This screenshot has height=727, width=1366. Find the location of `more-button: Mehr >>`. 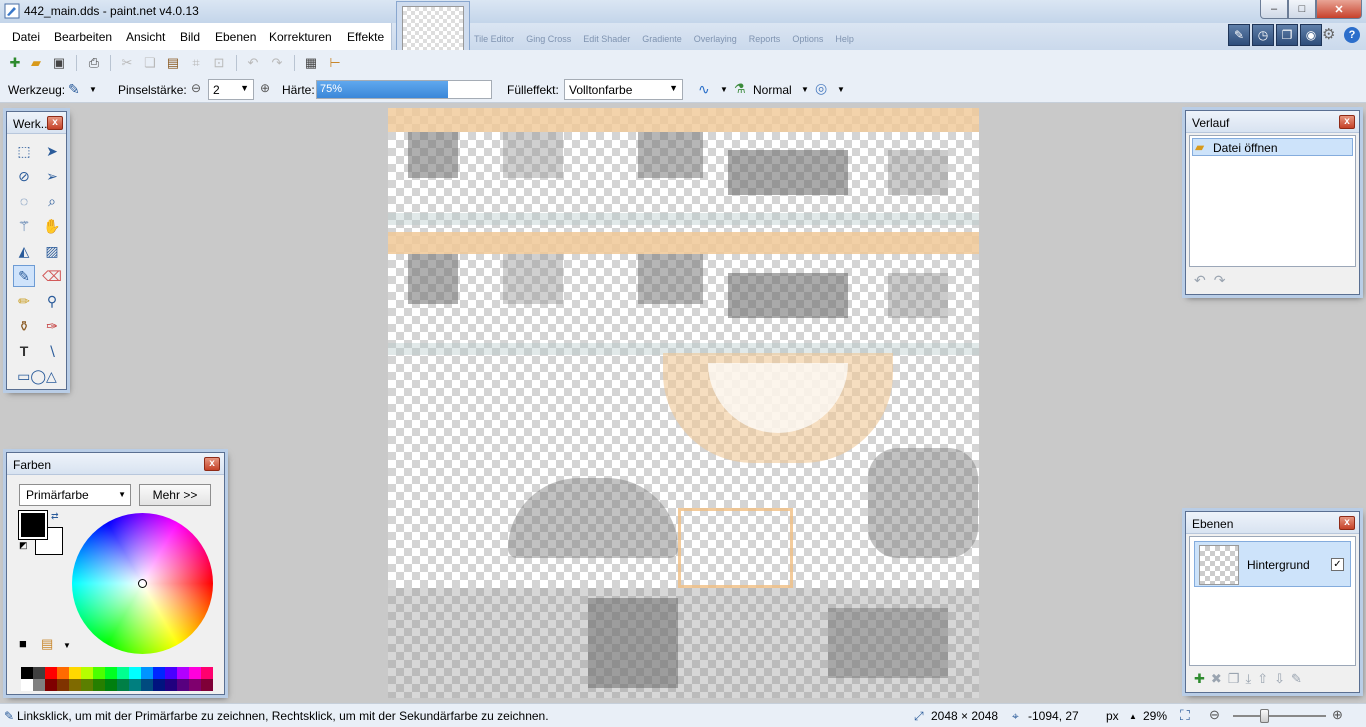

more-button: Mehr >> is located at coordinates (175, 495).